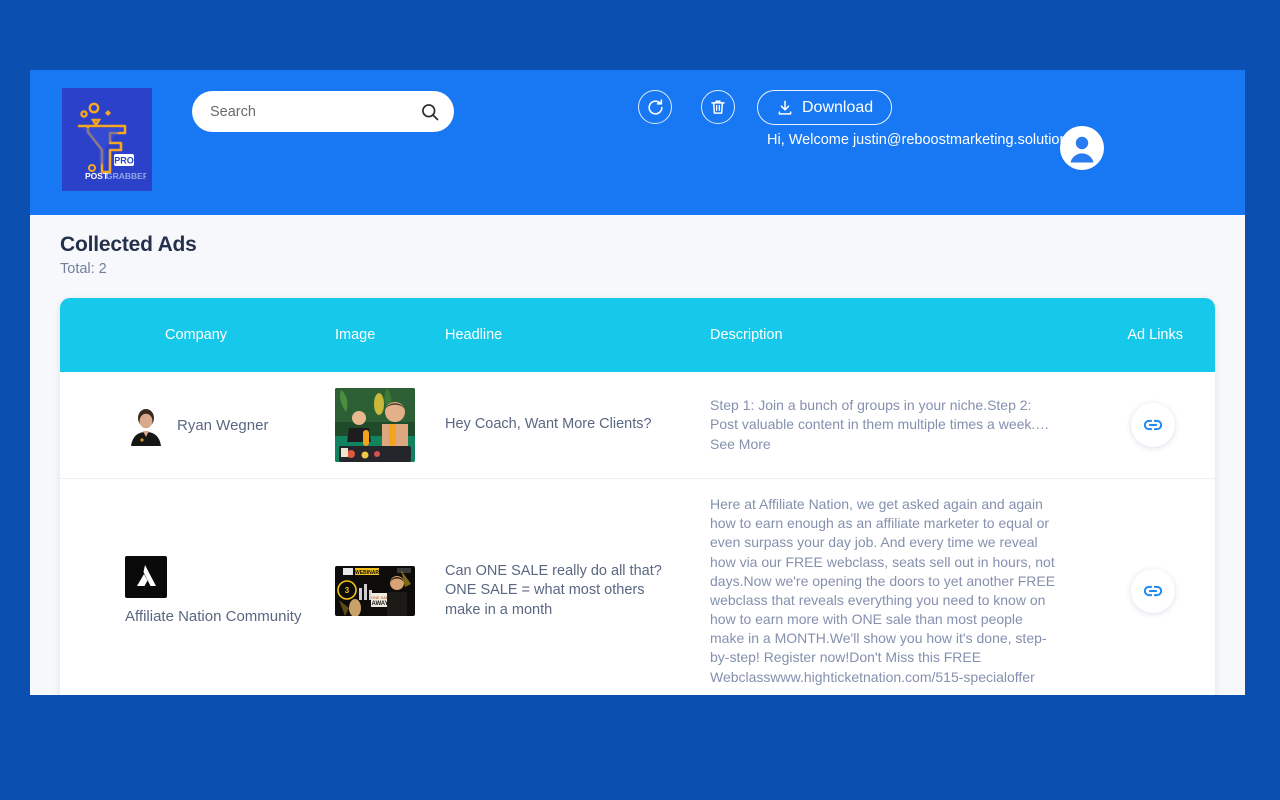 The width and height of the screenshot is (1280, 800). What do you see at coordinates (83, 269) in the screenshot?
I see `total-count: Total: 2` at bounding box center [83, 269].